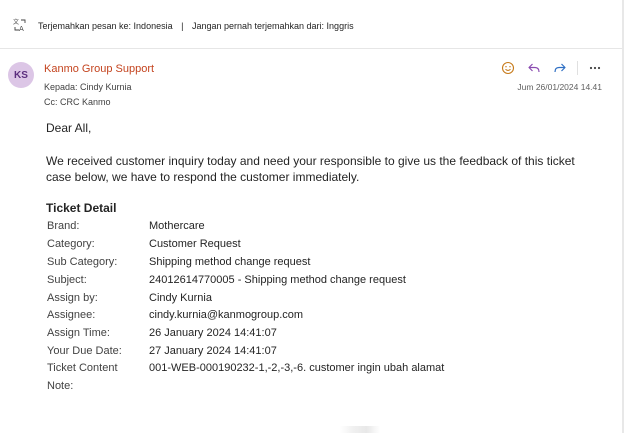 Image resolution: width=624 pixels, height=433 pixels. I want to click on greeting: Dear All,, so click(69, 128).